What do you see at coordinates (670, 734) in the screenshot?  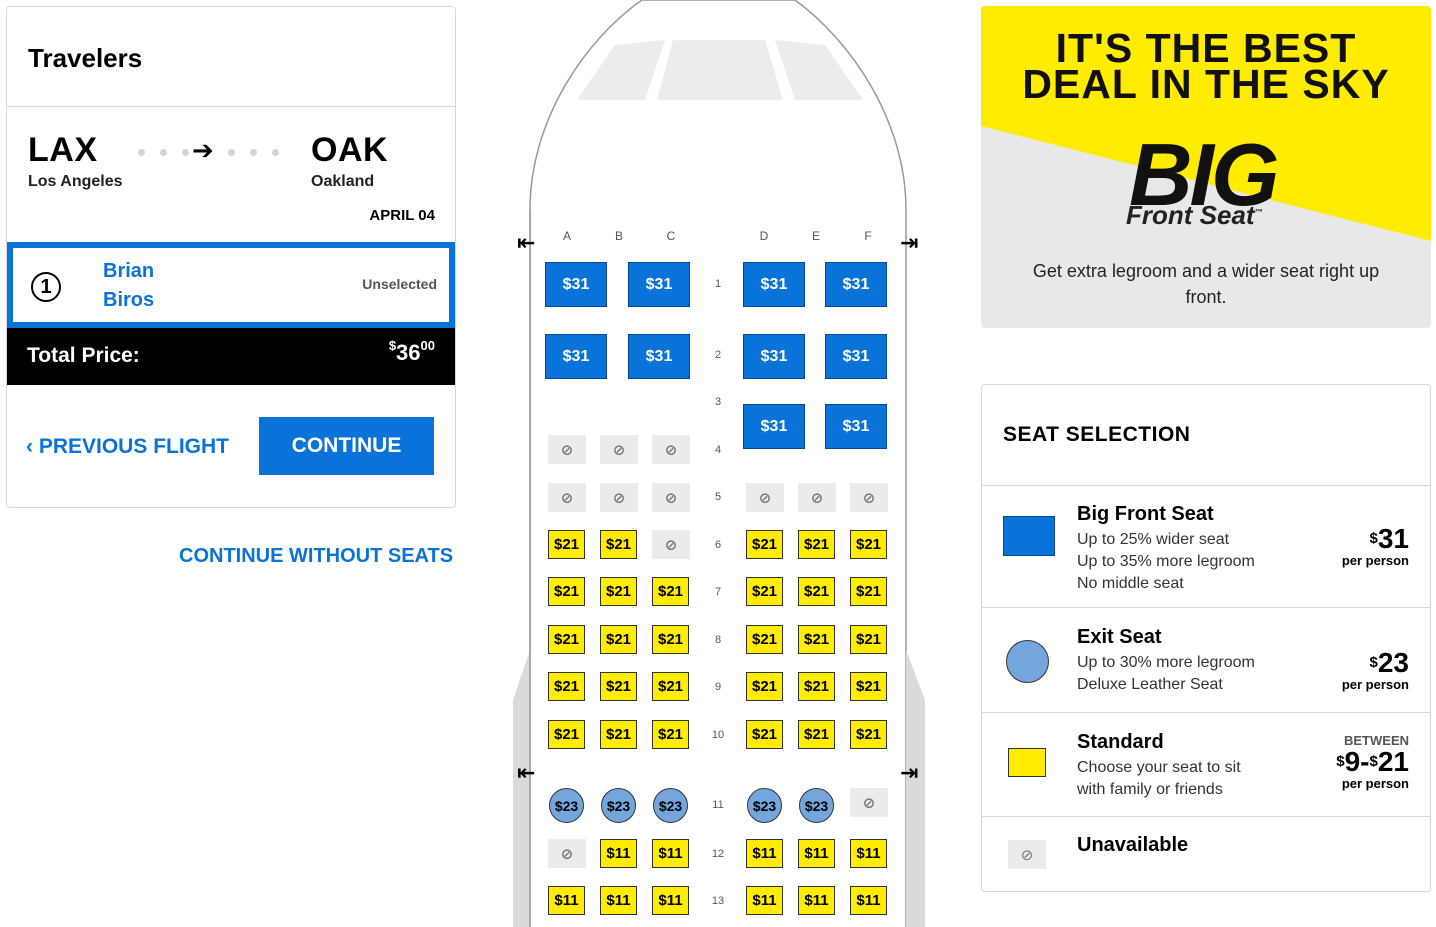 I see `seat-10c: $21` at bounding box center [670, 734].